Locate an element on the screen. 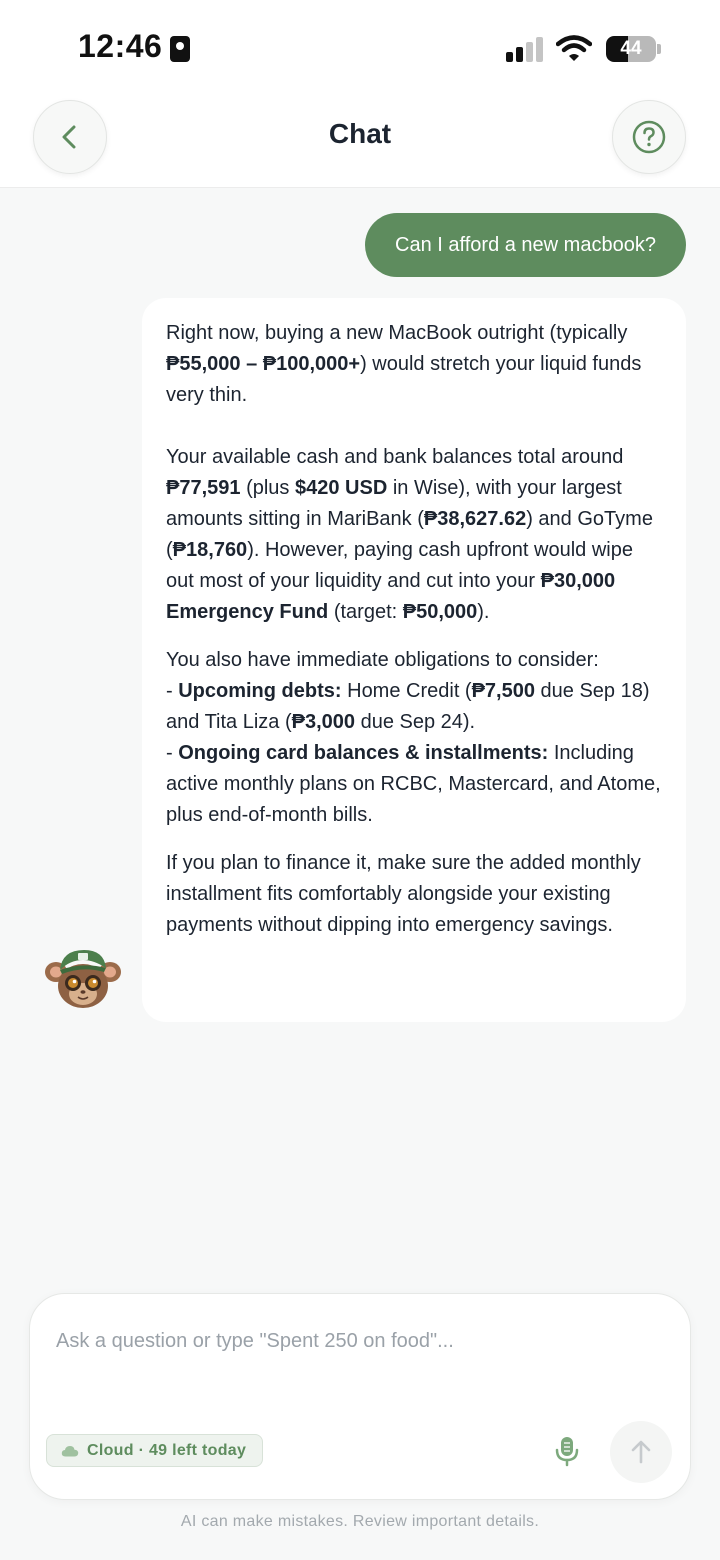 Image resolution: width=720 pixels, height=1560 pixels. send-button is located at coordinates (641, 1452).